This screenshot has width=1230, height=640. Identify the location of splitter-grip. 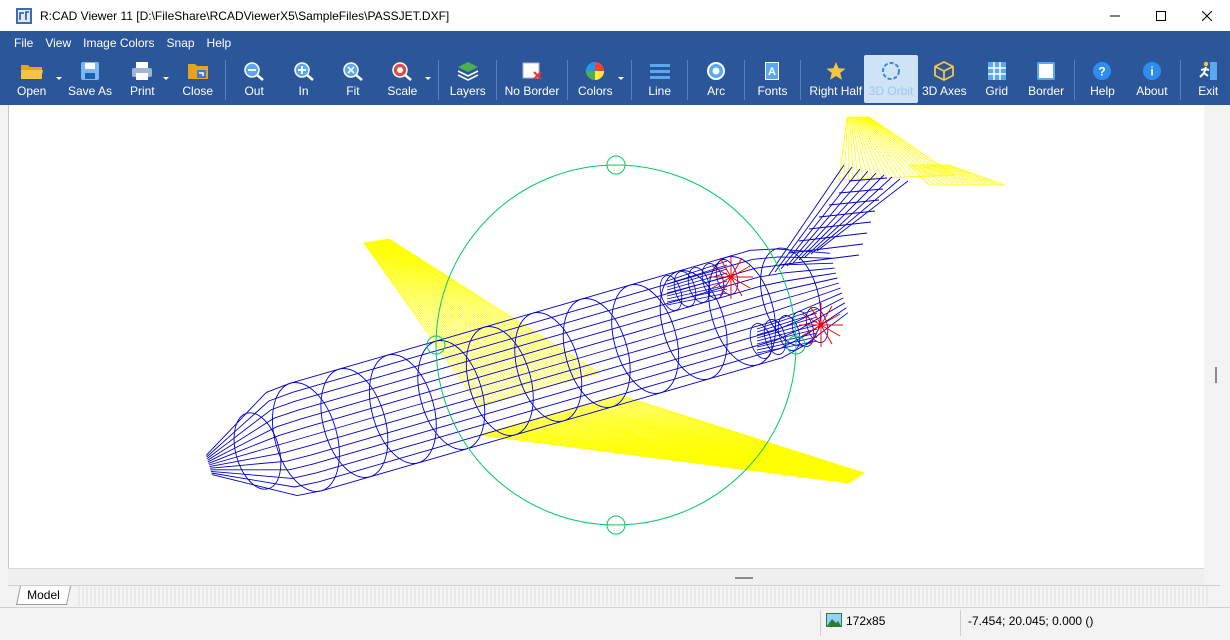
(744, 578).